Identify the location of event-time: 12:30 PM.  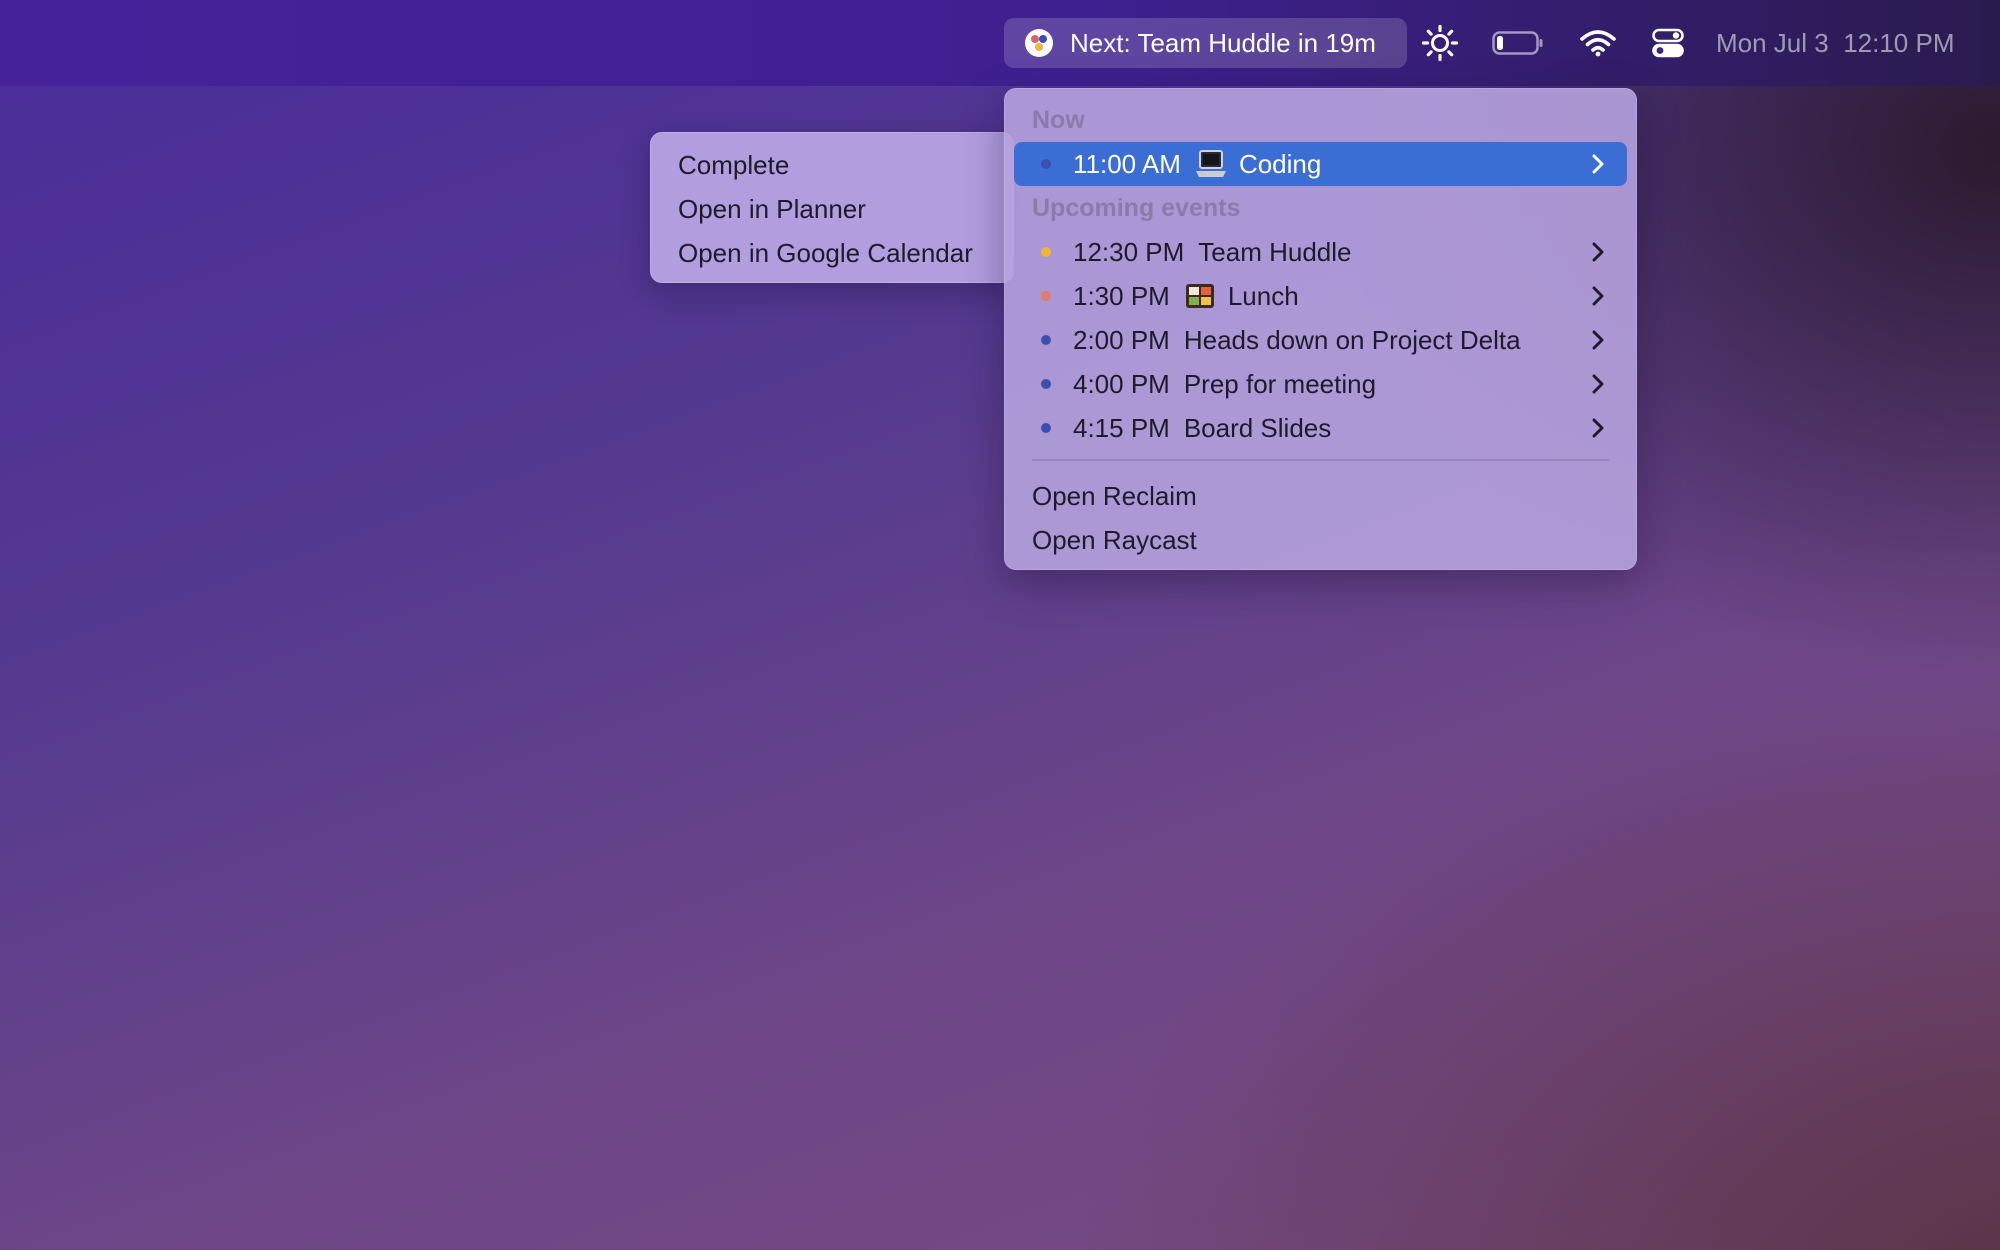
(1129, 251).